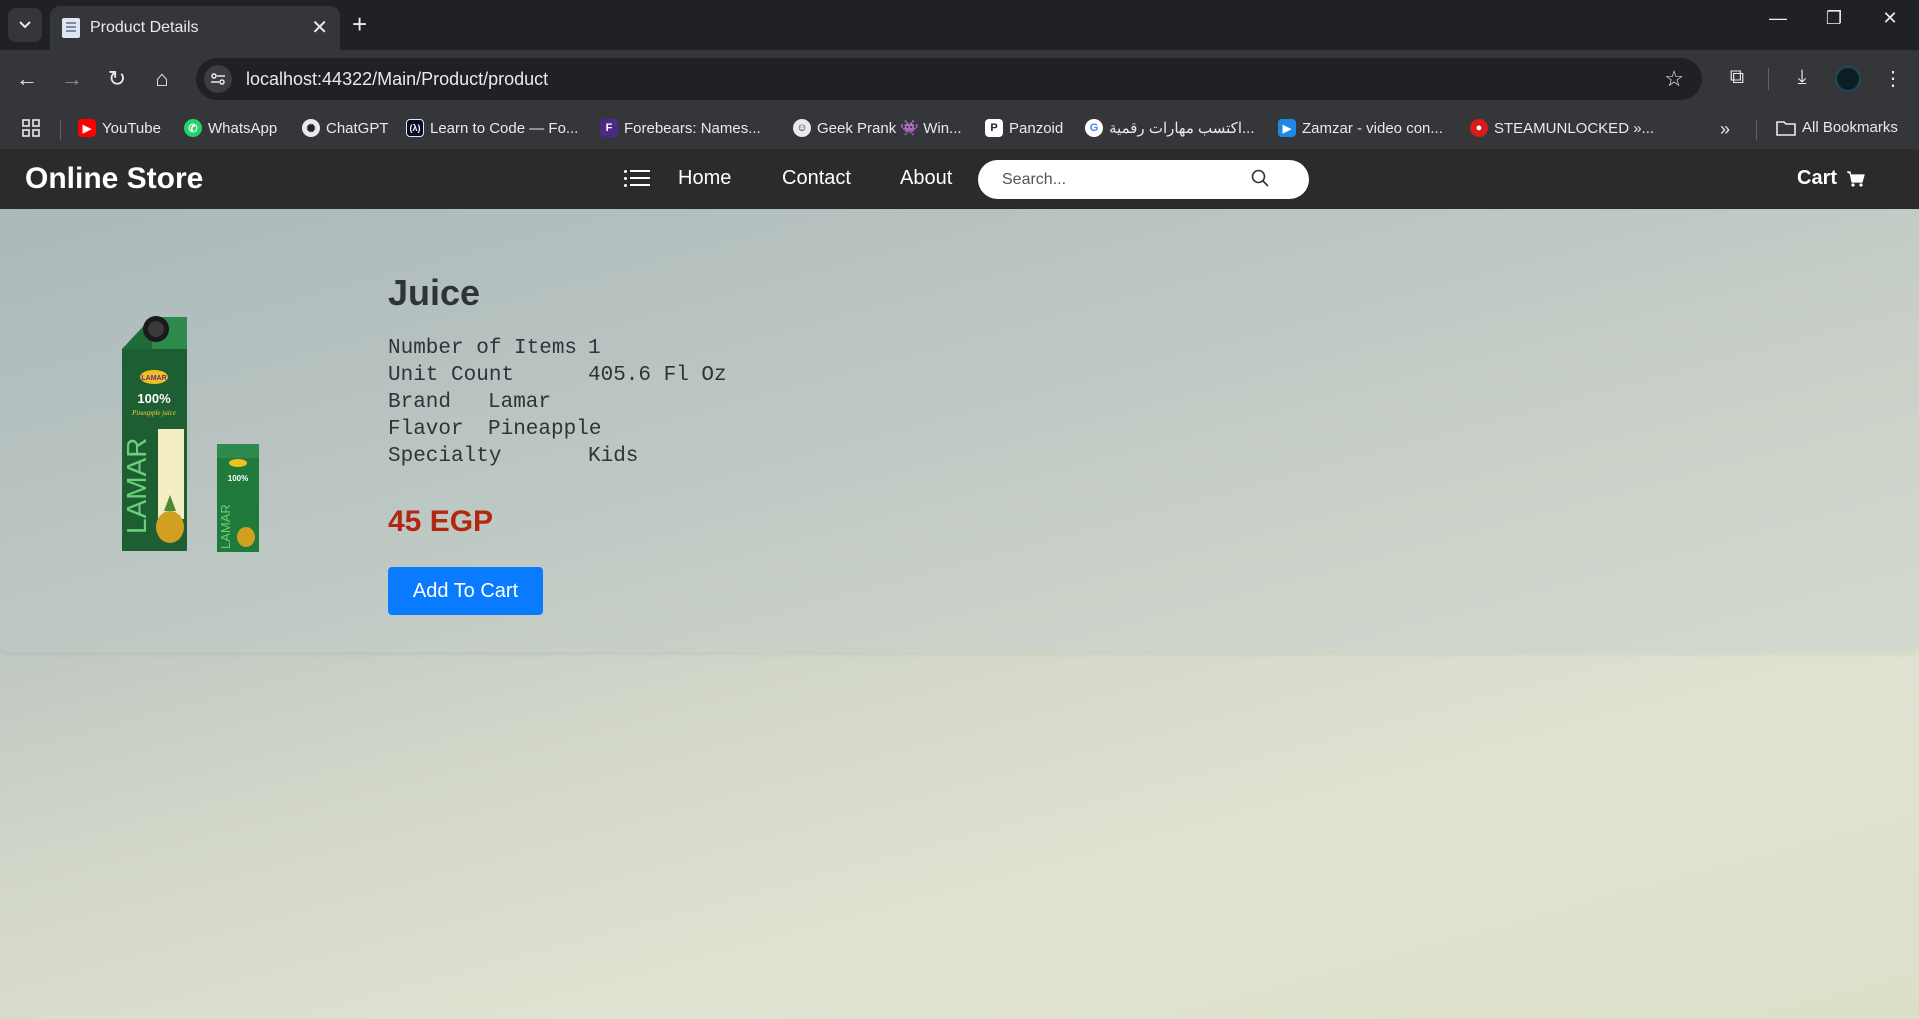 The height and width of the screenshot is (1019, 1919). What do you see at coordinates (218, 79) in the screenshot?
I see `site-info-icon` at bounding box center [218, 79].